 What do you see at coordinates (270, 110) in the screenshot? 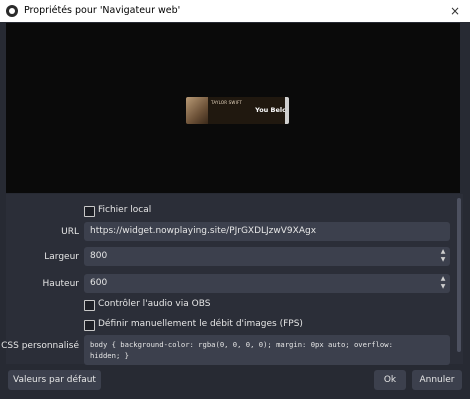
I see `song-title: You Belc` at bounding box center [270, 110].